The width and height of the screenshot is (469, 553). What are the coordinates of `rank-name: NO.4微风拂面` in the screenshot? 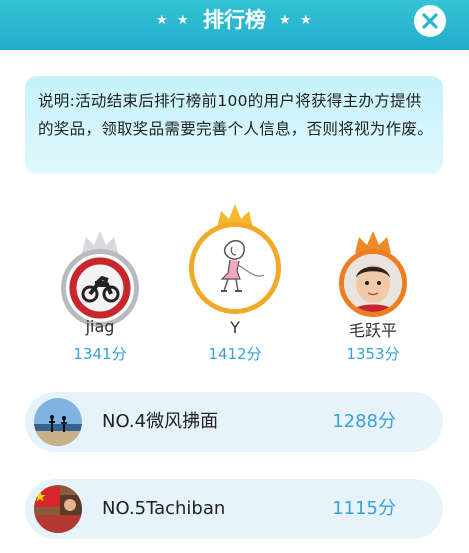 It's located at (160, 421).